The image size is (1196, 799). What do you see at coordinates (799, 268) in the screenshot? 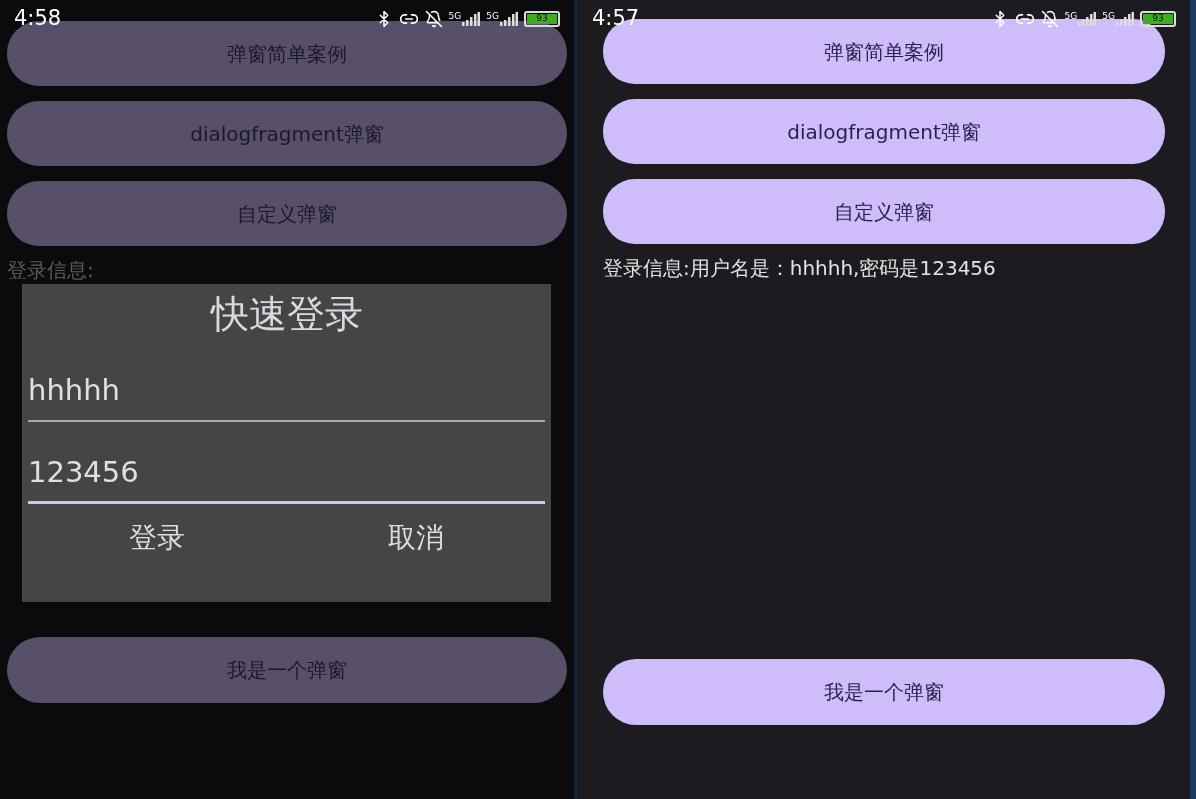
I see `login-info: 登录信息:用户名是：hhhhh,密码是123456` at bounding box center [799, 268].